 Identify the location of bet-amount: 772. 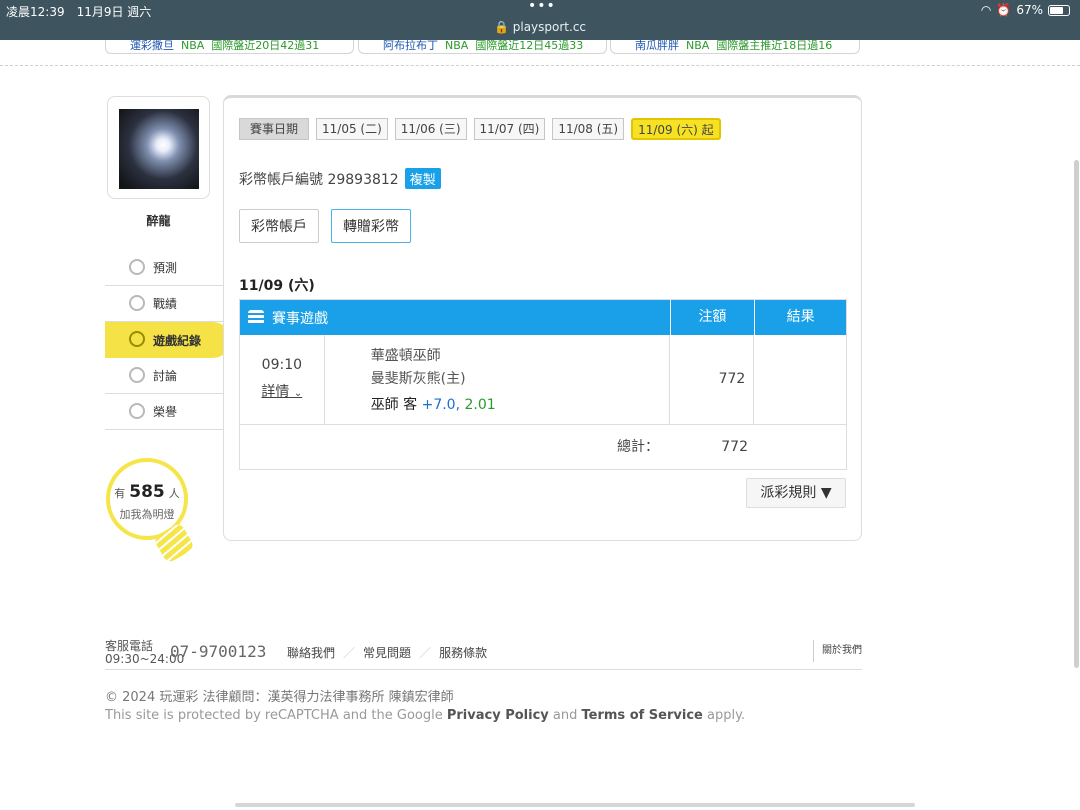
(712, 379).